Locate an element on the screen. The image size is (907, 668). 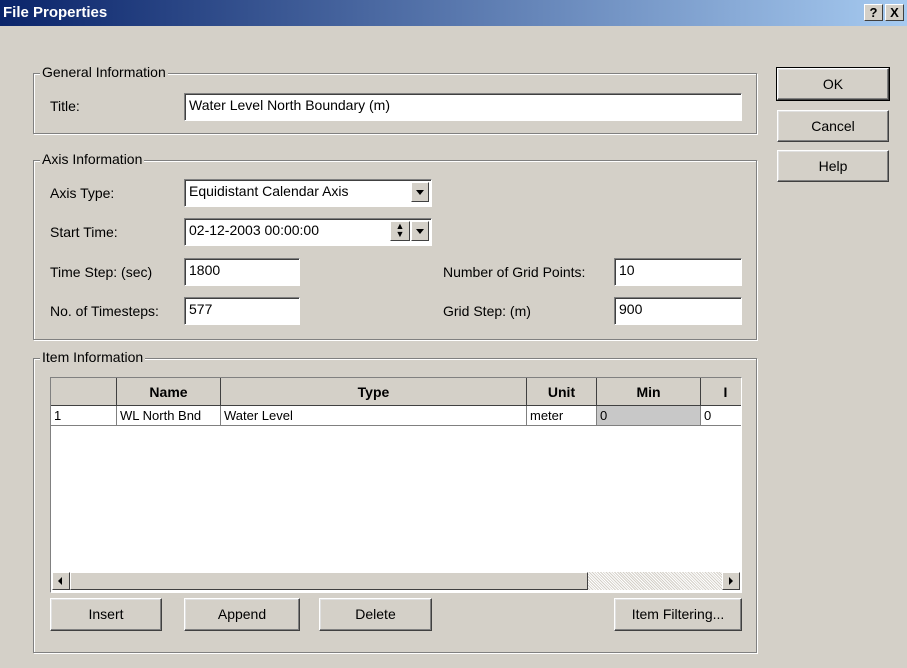
row-unit: meter is located at coordinates (562, 416).